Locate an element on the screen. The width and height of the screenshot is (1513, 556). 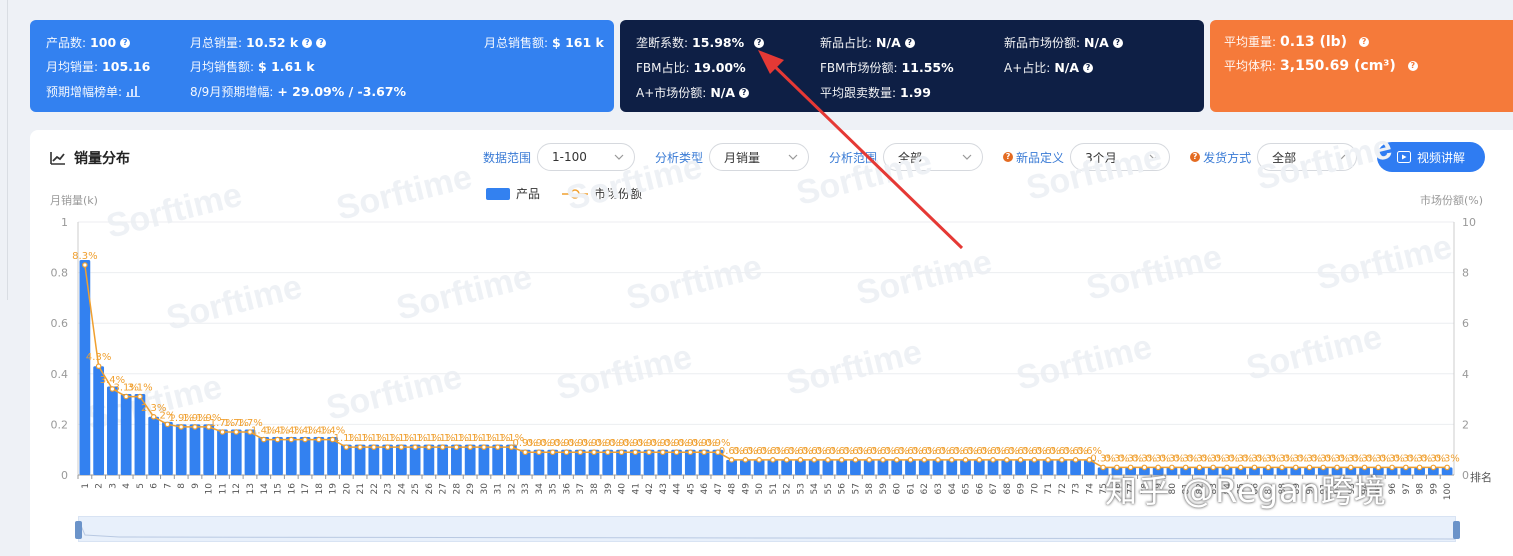
x-tick-label: 20 is located at coordinates (347, 489).